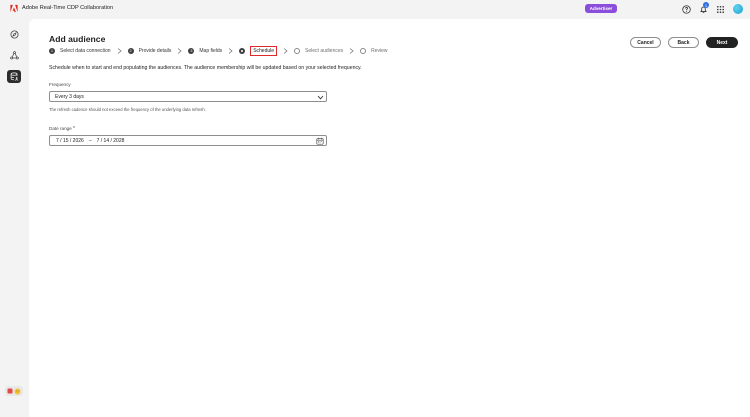 The height and width of the screenshot is (417, 750). What do you see at coordinates (188, 96) in the screenshot?
I see `frequency-select: Every 3 days` at bounding box center [188, 96].